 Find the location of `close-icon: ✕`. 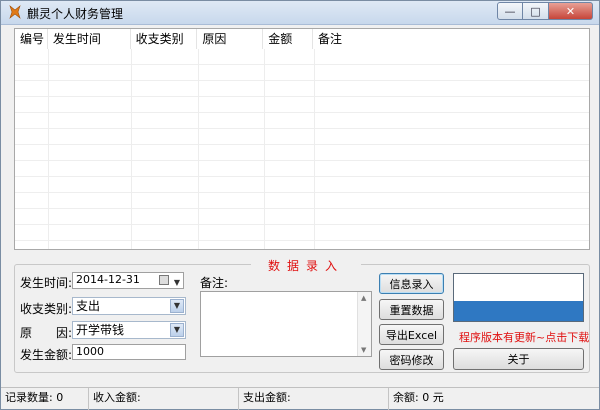

close-icon: ✕ is located at coordinates (570, 11).